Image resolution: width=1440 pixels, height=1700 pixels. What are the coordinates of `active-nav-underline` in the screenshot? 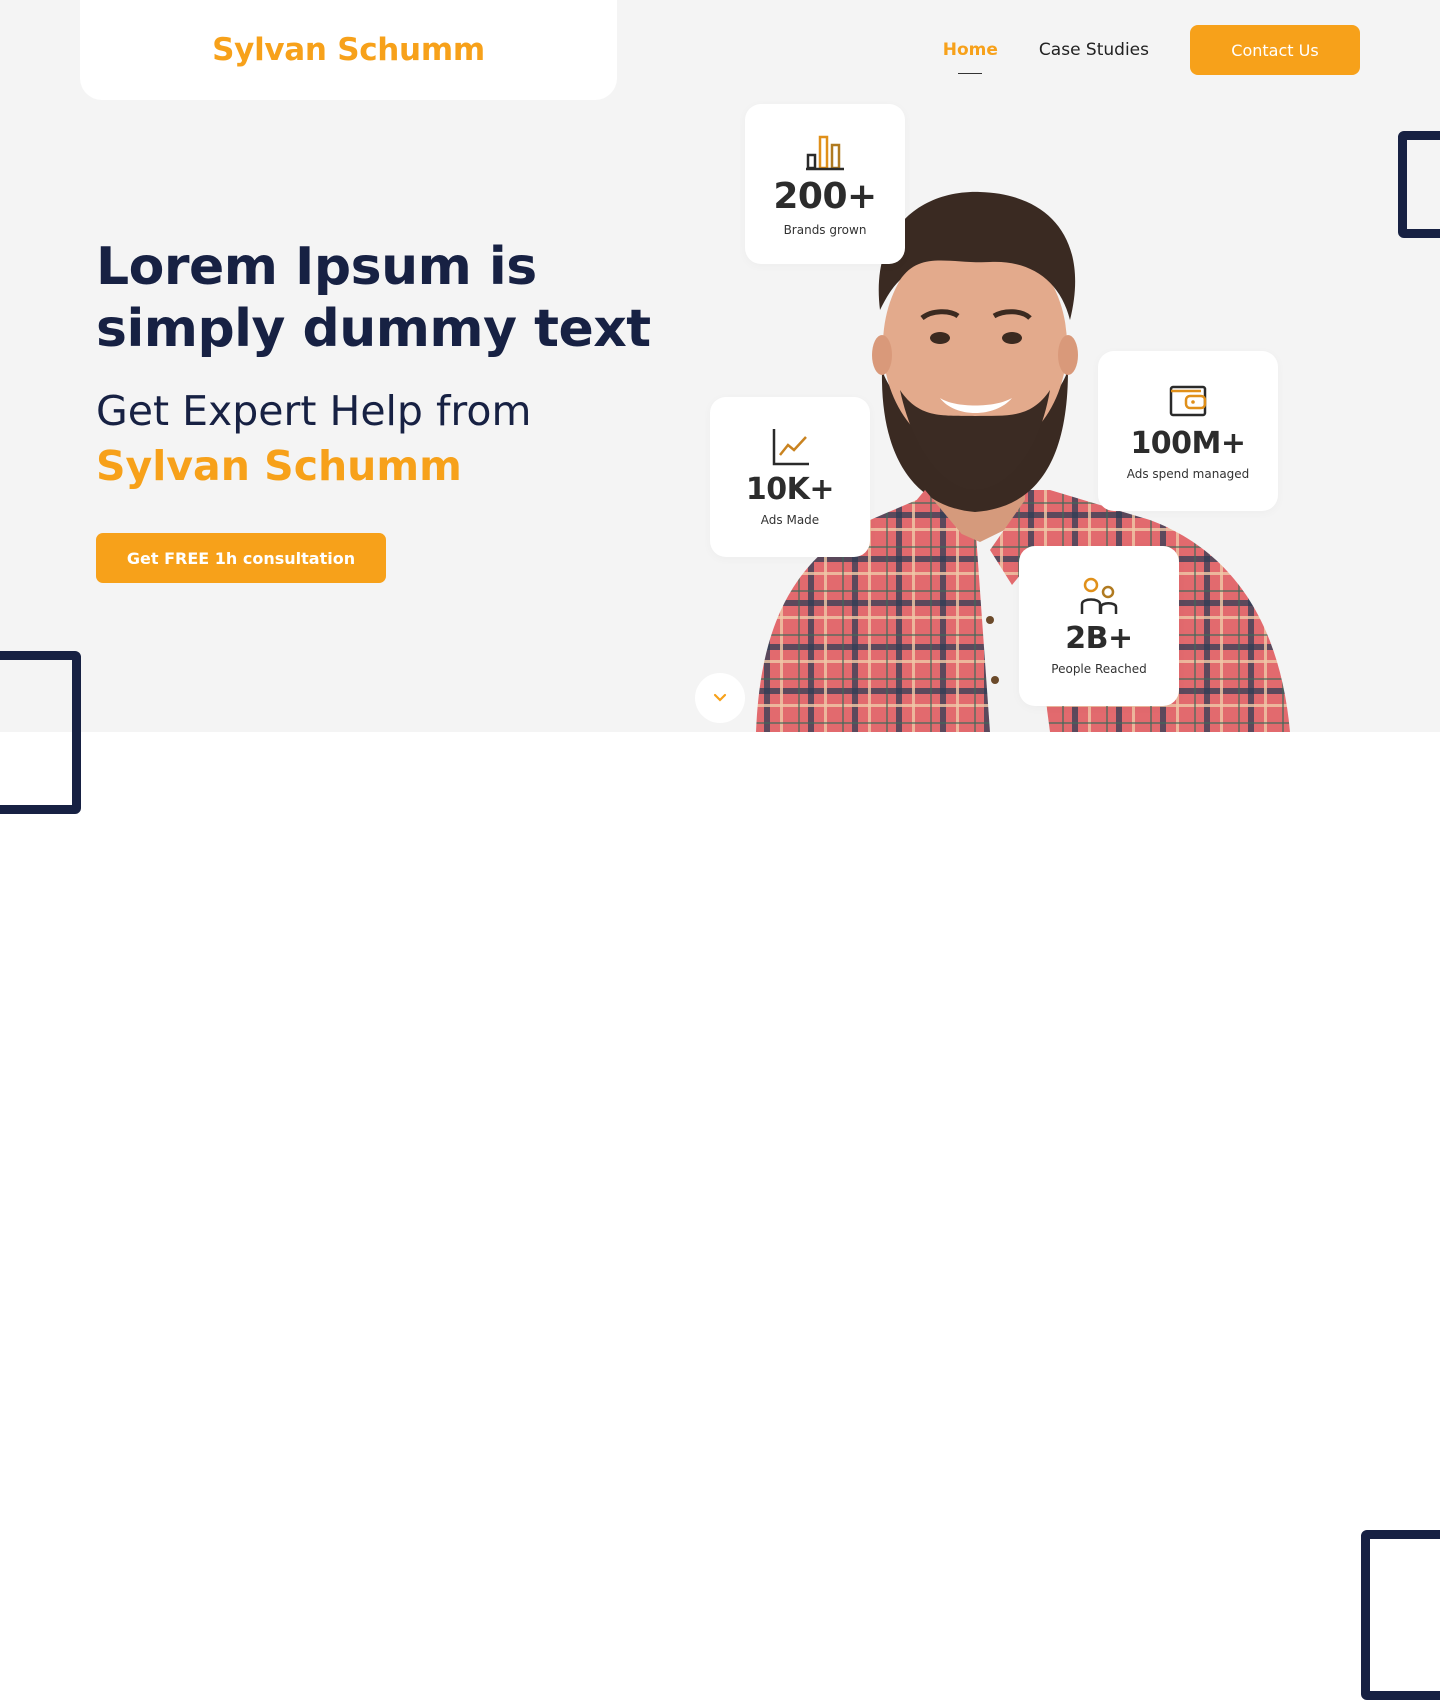 It's located at (970, 73).